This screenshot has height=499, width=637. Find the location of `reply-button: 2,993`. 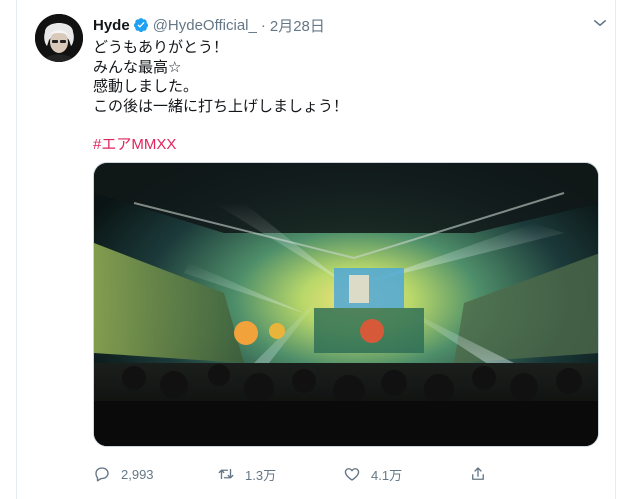

reply-button: 2,993 is located at coordinates (155, 474).